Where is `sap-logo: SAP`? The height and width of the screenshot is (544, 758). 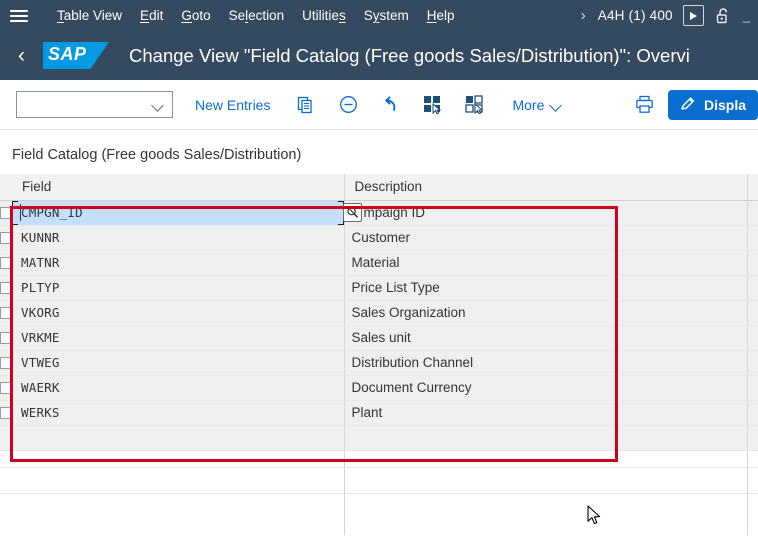 sap-logo: SAP is located at coordinates (76, 55).